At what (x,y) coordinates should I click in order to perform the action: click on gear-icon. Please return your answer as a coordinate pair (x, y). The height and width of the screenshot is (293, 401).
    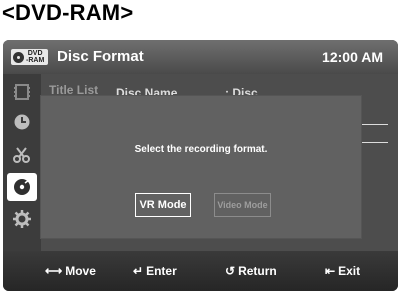
    Looking at the image, I should click on (22, 219).